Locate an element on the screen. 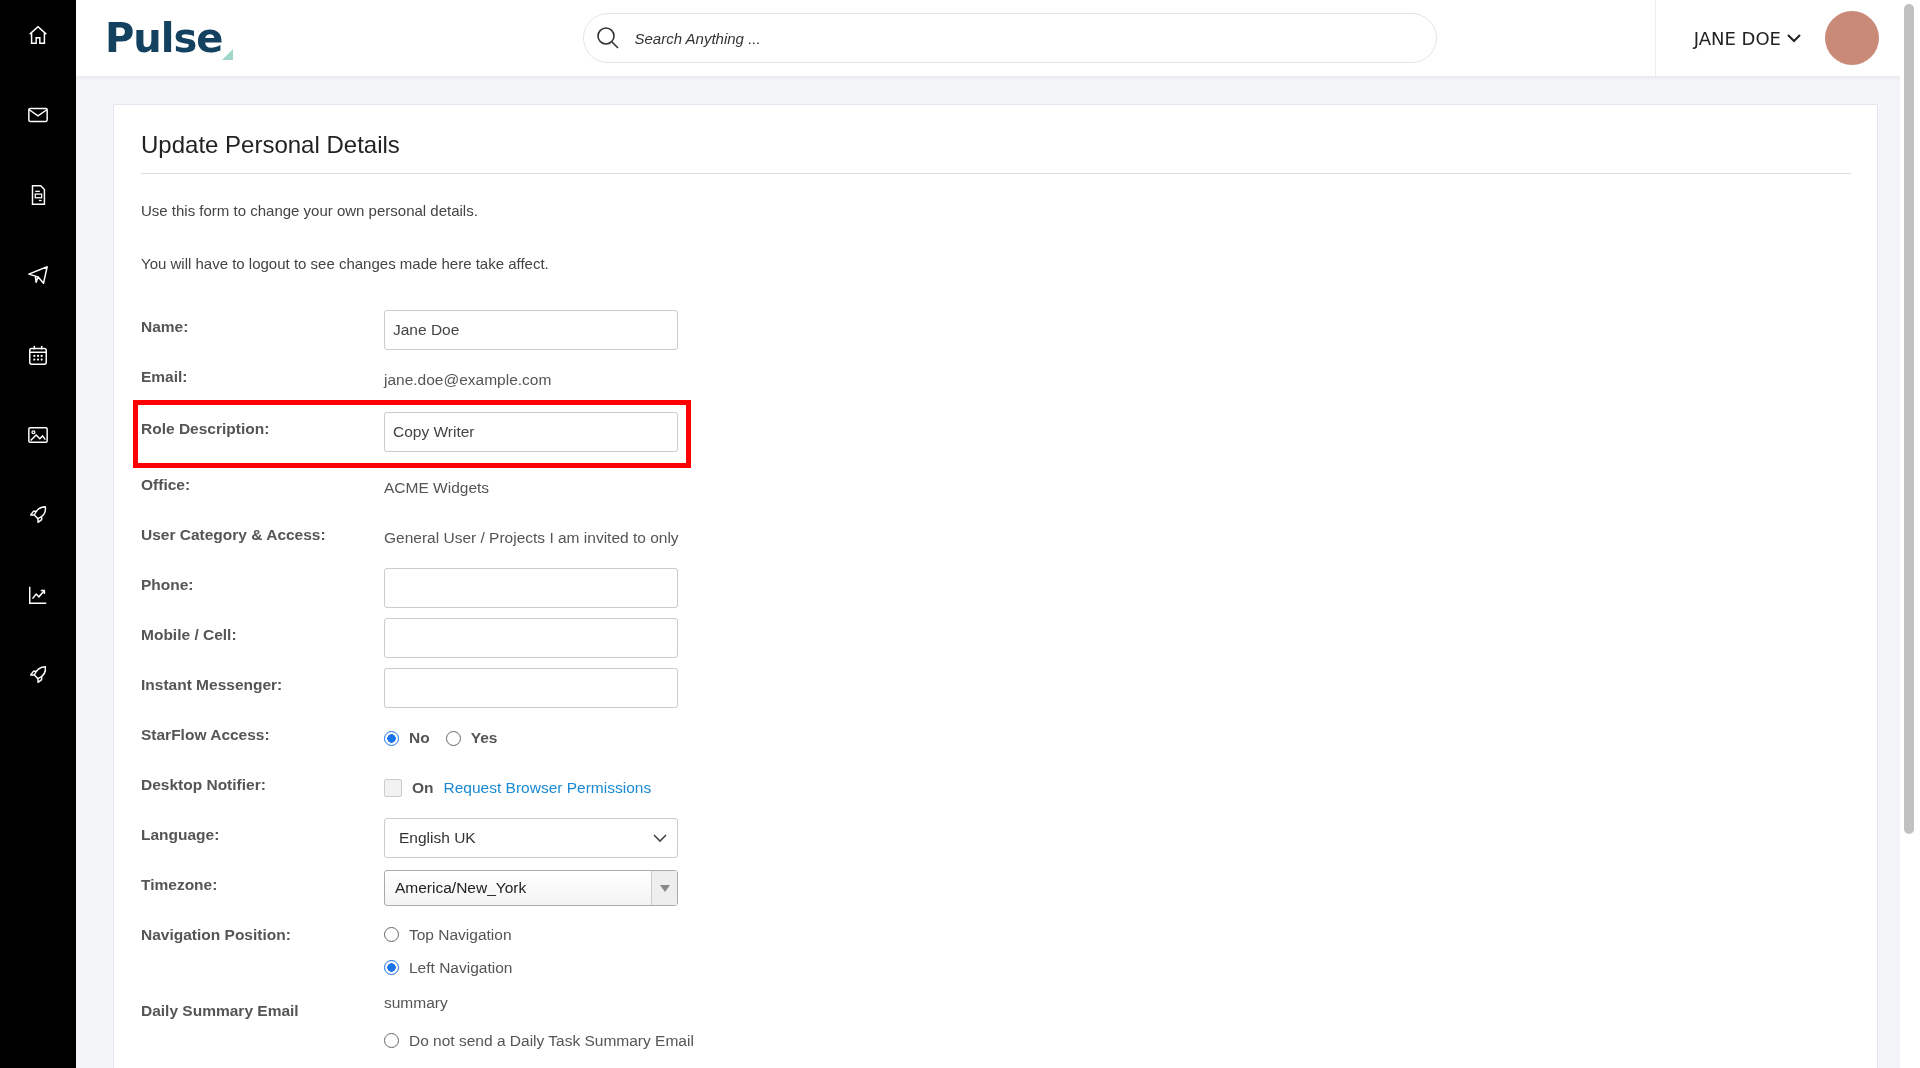 Image resolution: width=1920 pixels, height=1068 pixels. checkbox-option: On is located at coordinates (409, 788).